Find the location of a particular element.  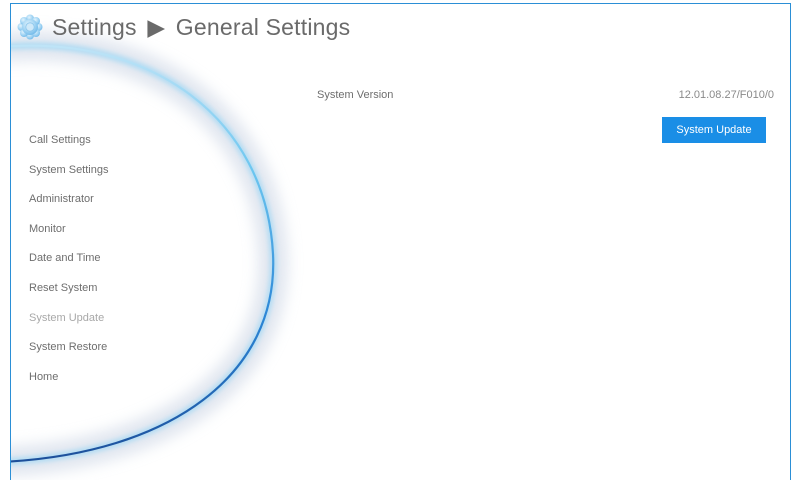

gear-flower-icon is located at coordinates (30, 27).